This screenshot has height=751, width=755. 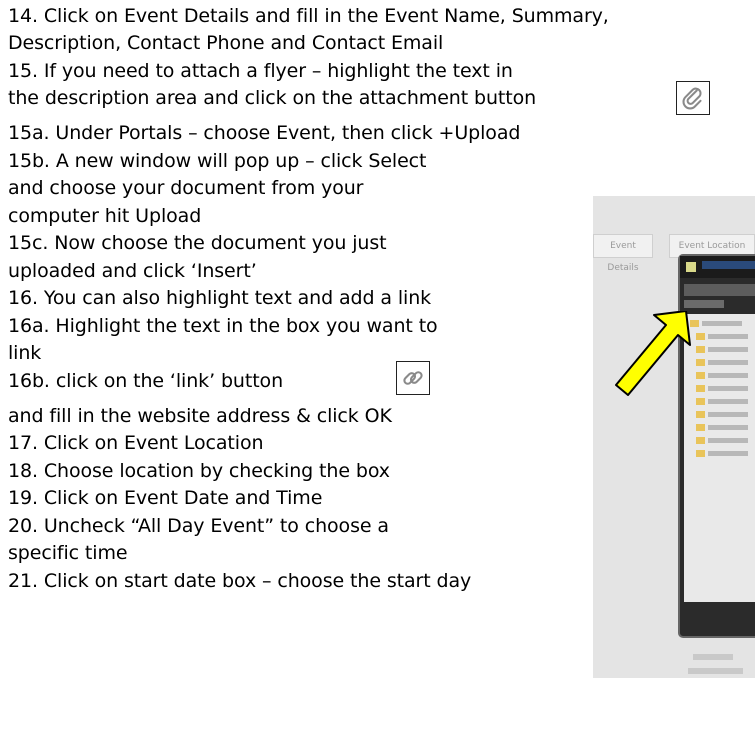 I want to click on instruction-line: 16b. click on the ‘link’ button, so click(x=146, y=381).